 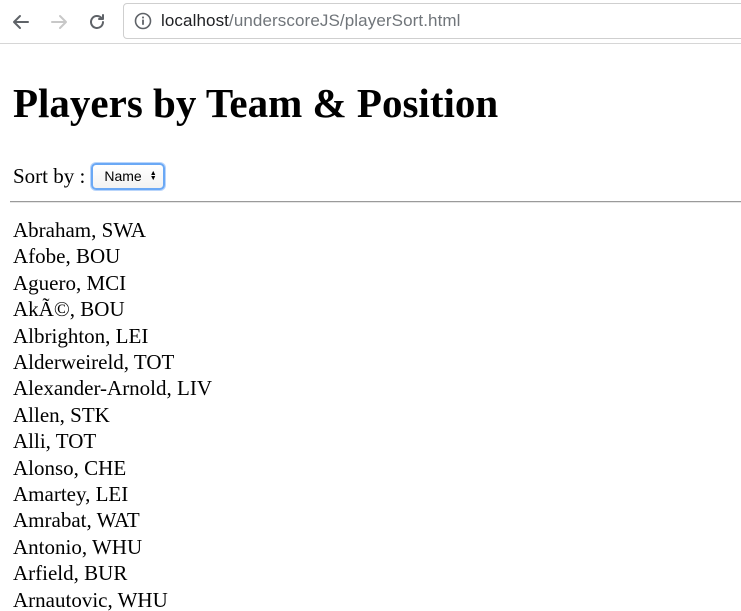 I want to click on sort-select: Name ▲ ▼, so click(x=128, y=176).